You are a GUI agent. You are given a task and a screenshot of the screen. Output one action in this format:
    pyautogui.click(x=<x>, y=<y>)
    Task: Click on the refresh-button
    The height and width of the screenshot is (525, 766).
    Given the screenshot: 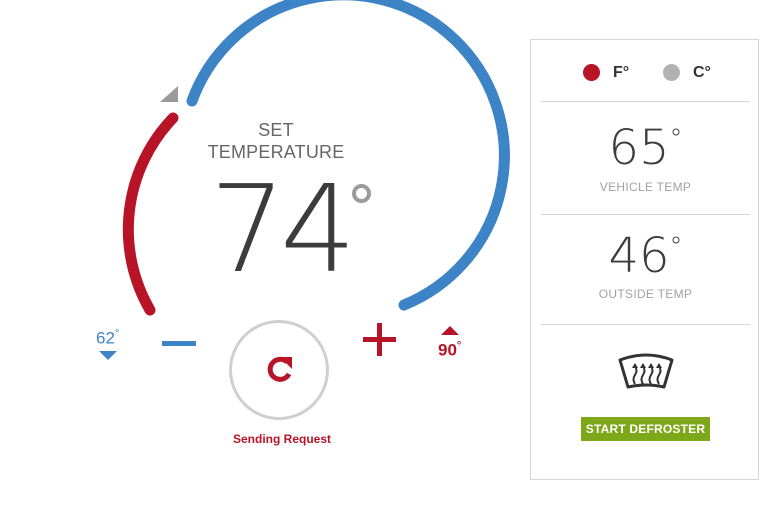 What is the action you would take?
    pyautogui.click(x=279, y=370)
    